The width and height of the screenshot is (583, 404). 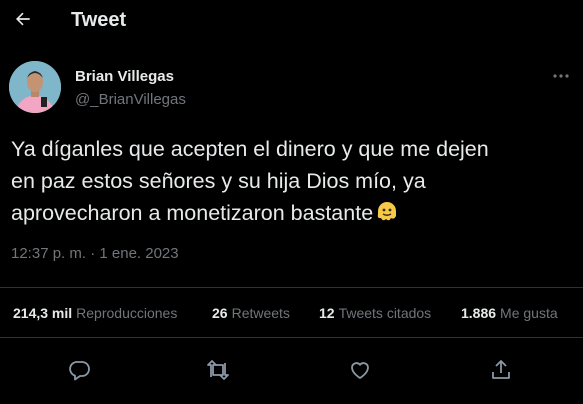 What do you see at coordinates (260, 313) in the screenshot?
I see `retweets-label: Retweets` at bounding box center [260, 313].